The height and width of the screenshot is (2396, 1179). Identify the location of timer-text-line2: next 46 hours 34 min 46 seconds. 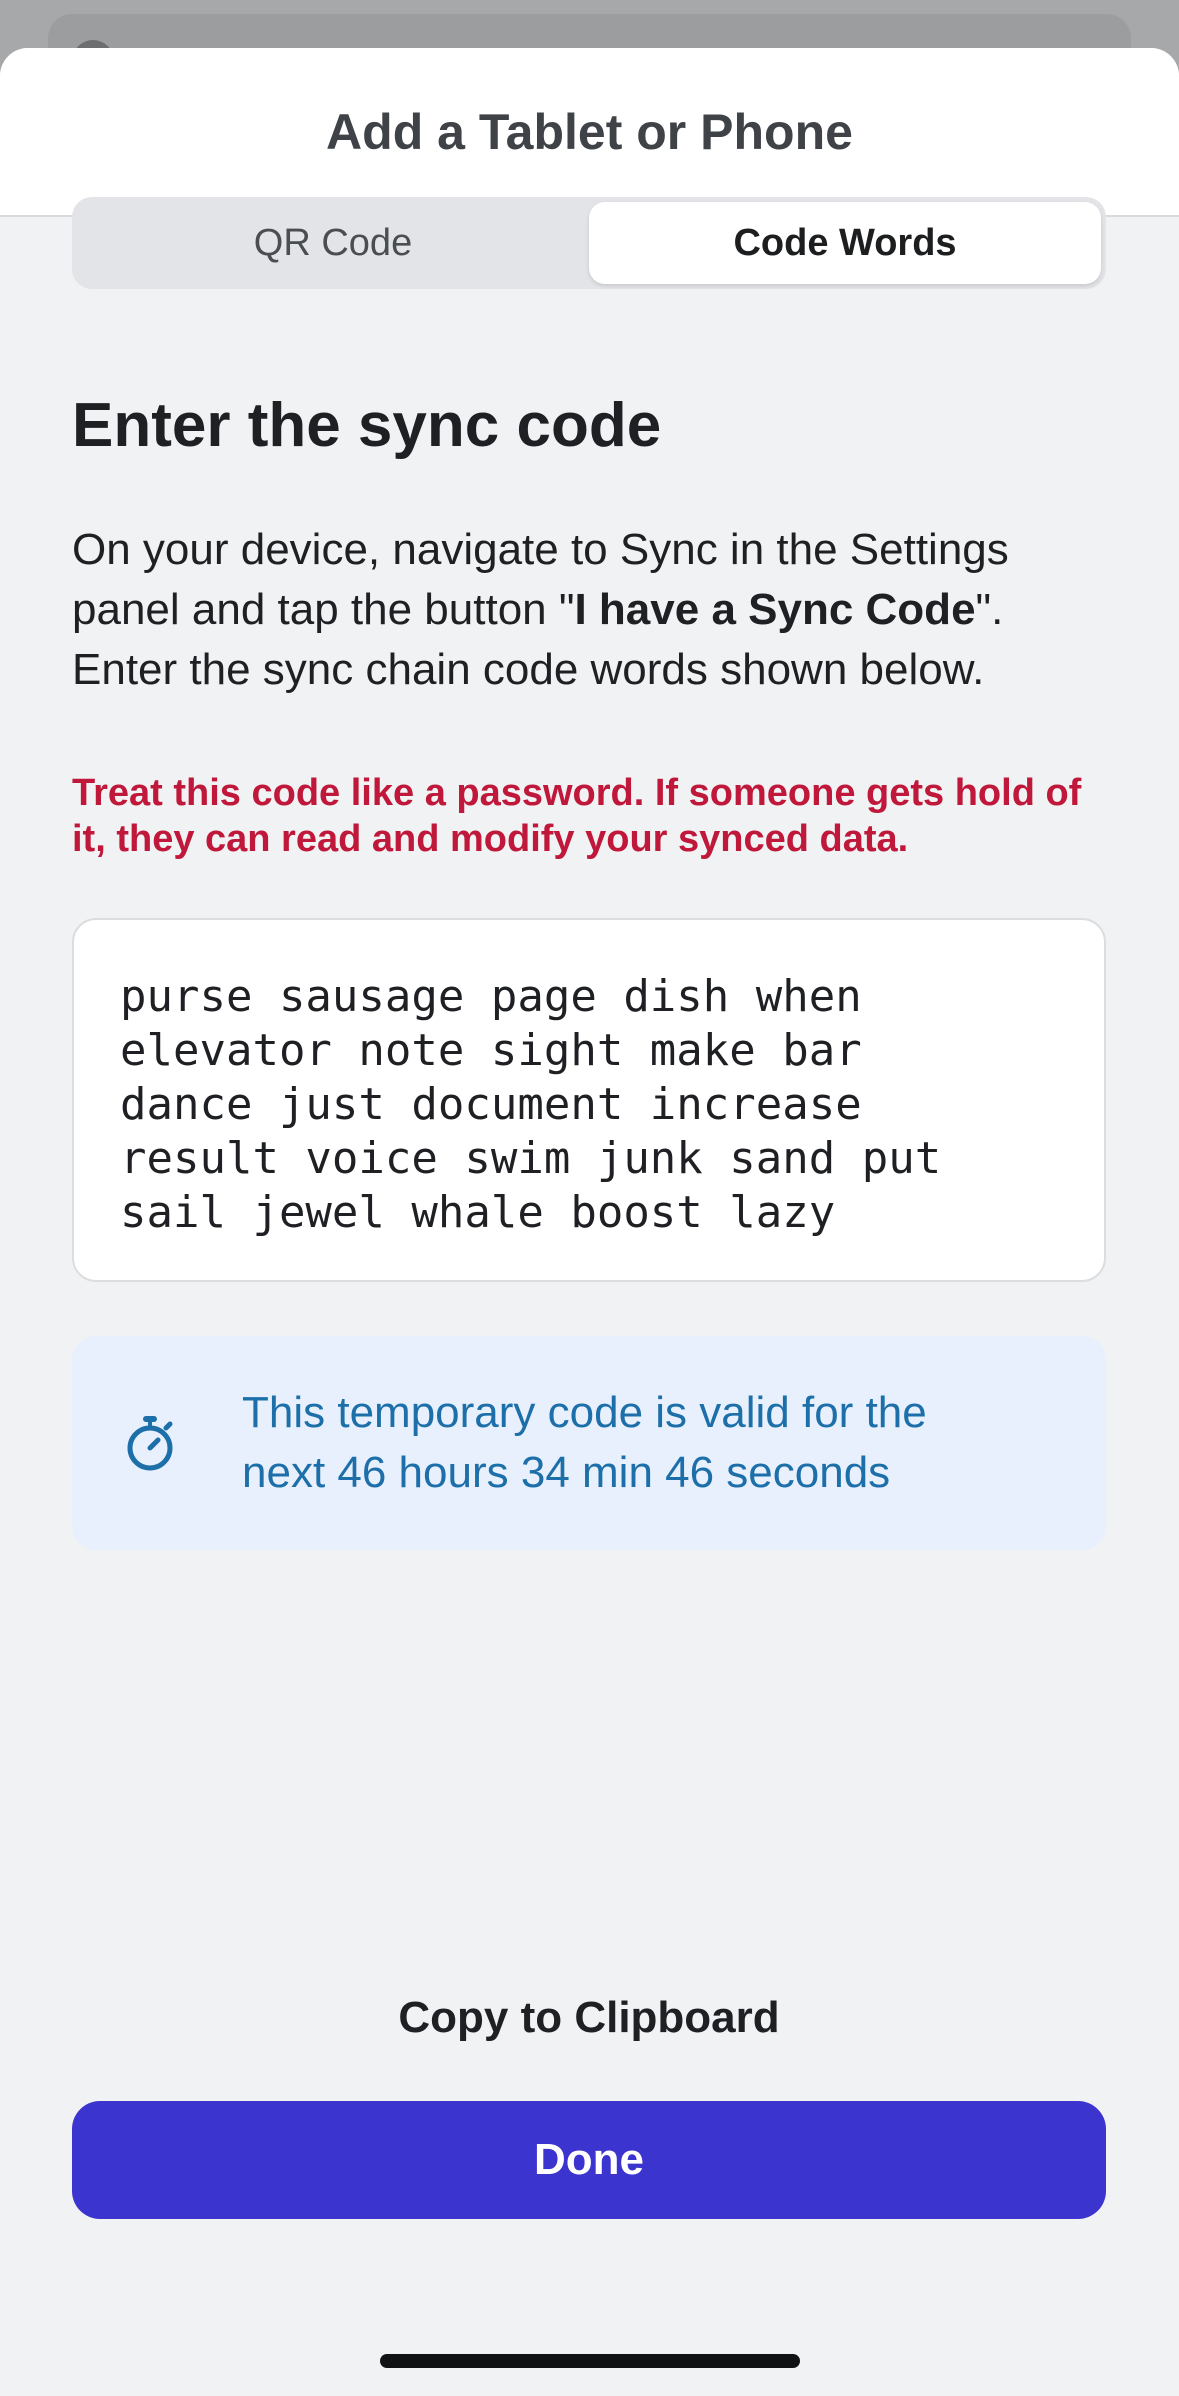
(566, 1472).